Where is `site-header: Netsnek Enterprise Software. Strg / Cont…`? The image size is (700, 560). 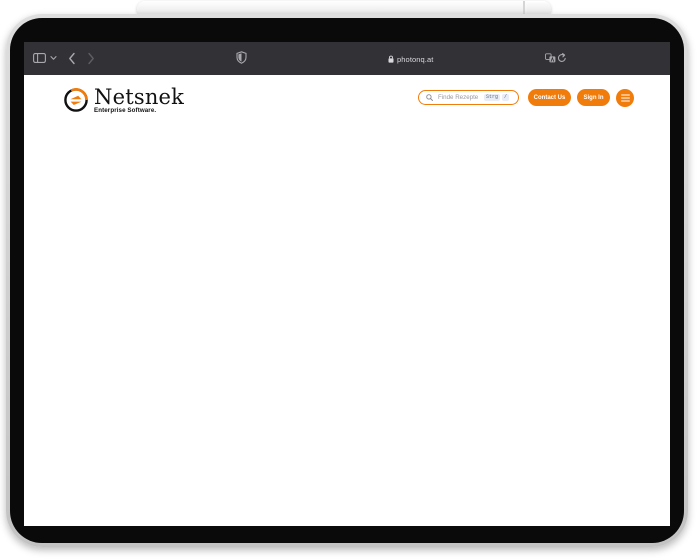 site-header: Netsnek Enterprise Software. Strg / Cont… is located at coordinates (347, 103).